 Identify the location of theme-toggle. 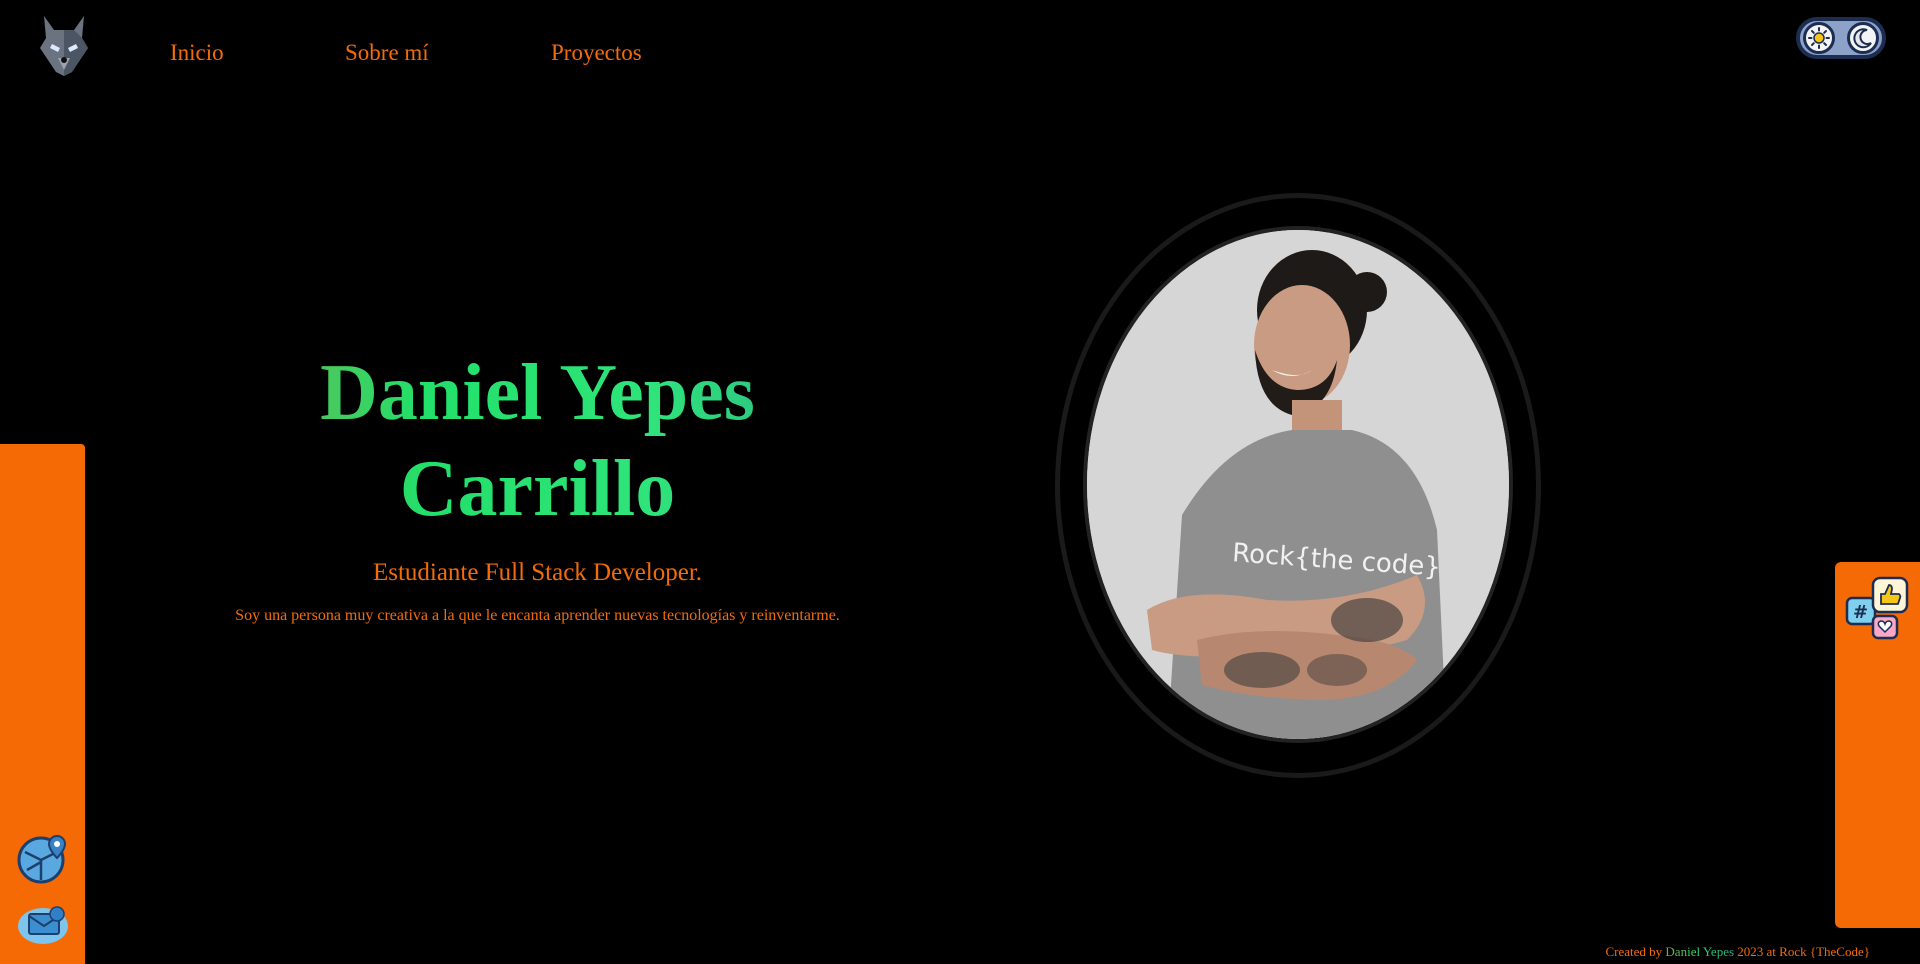
(1841, 38).